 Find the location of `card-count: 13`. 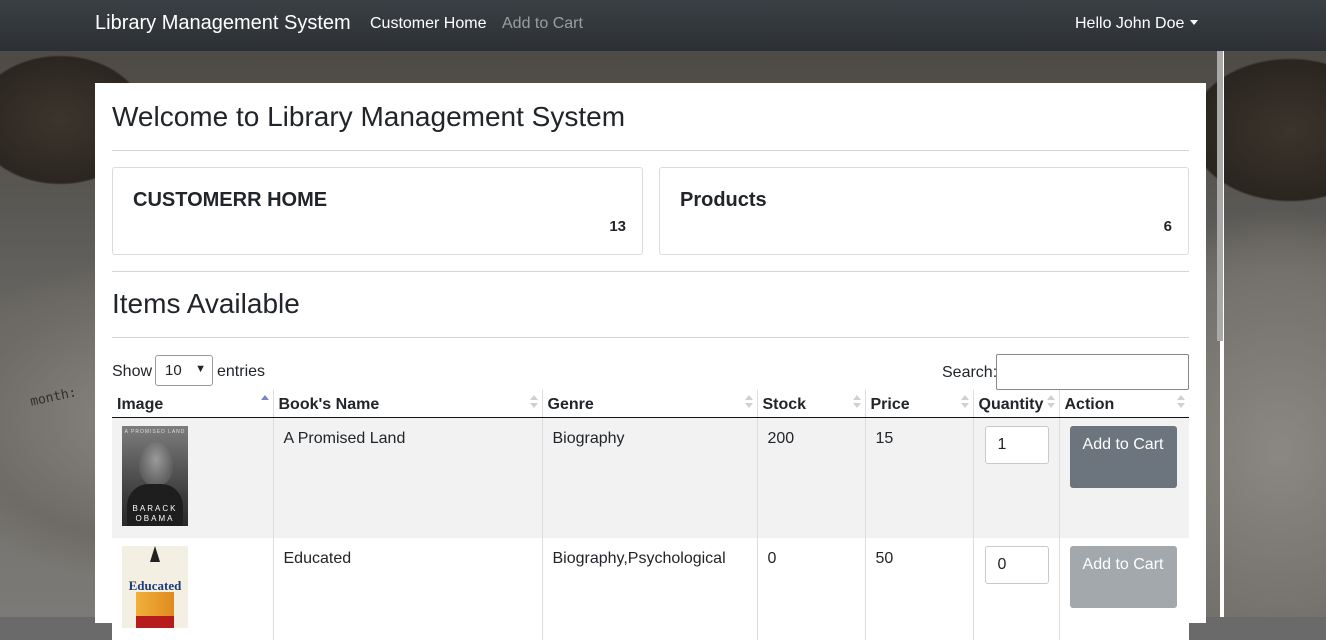

card-count: 13 is located at coordinates (617, 226).